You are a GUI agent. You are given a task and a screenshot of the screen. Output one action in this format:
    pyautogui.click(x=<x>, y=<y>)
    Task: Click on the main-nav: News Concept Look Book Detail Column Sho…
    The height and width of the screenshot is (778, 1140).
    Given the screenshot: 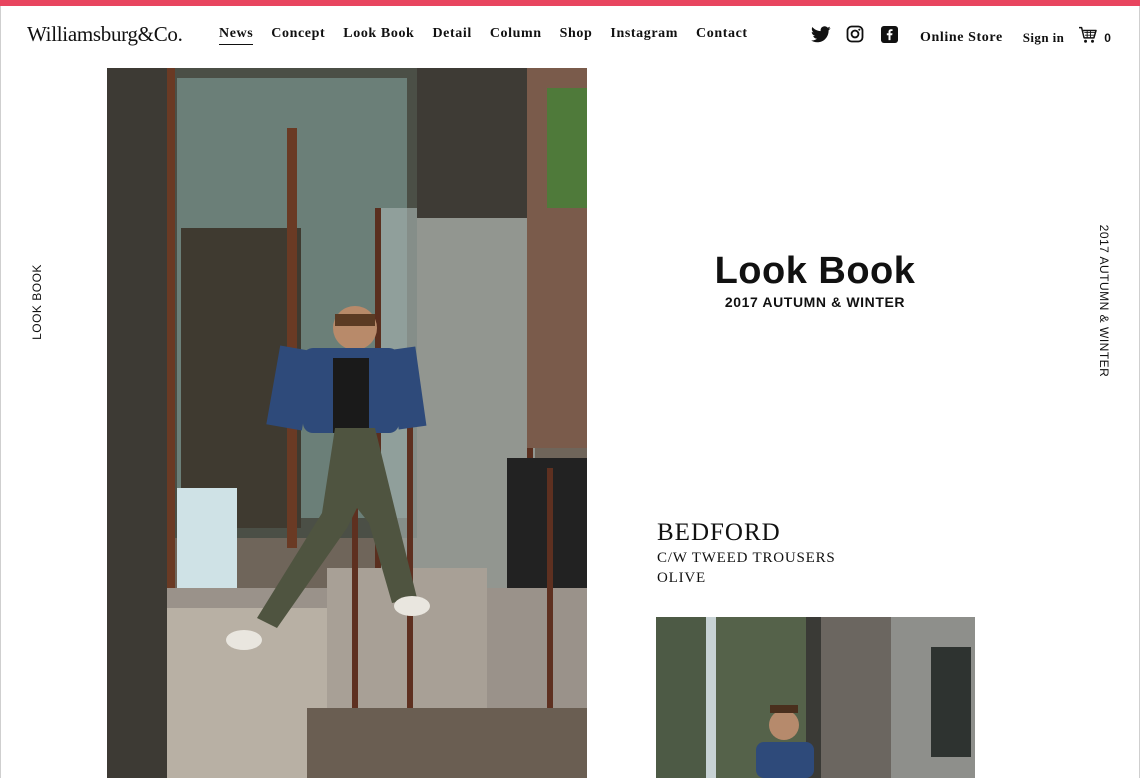 What is the action you would take?
    pyautogui.click(x=483, y=35)
    